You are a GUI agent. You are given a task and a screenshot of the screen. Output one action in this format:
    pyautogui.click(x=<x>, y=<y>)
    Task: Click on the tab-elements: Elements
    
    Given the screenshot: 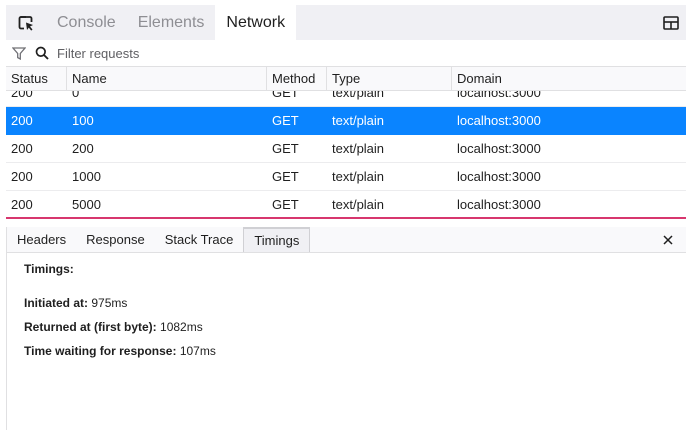 What is the action you would take?
    pyautogui.click(x=171, y=22)
    